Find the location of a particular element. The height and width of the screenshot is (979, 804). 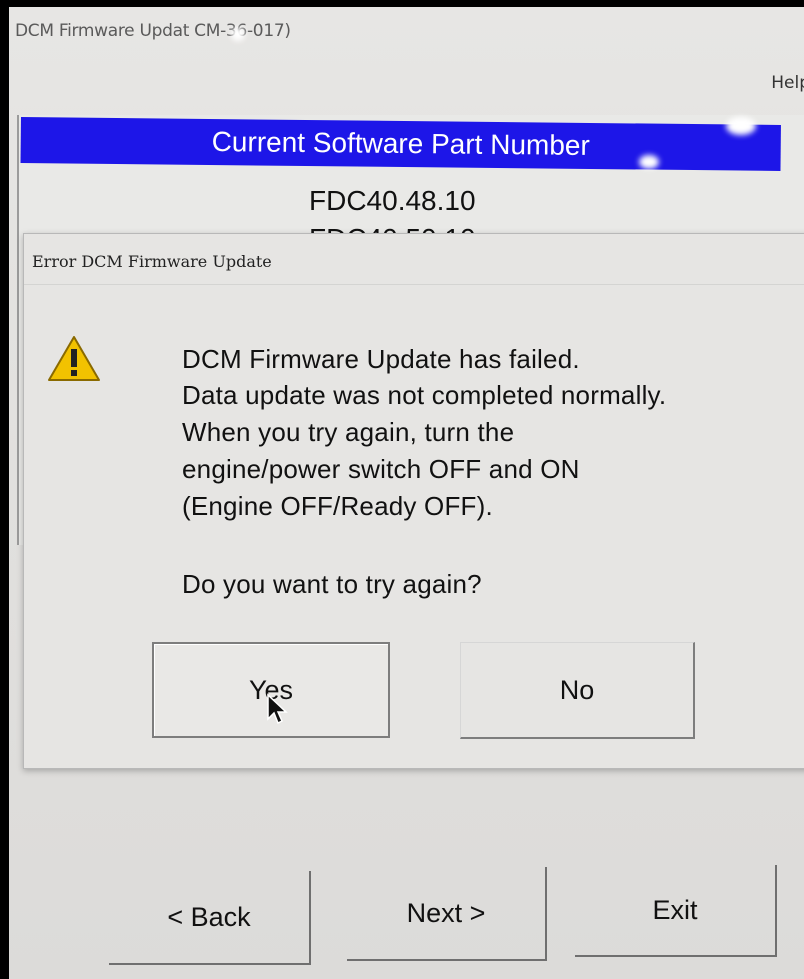

error-message-line: (Engine OFF/Ready OFF). is located at coordinates (337, 506).